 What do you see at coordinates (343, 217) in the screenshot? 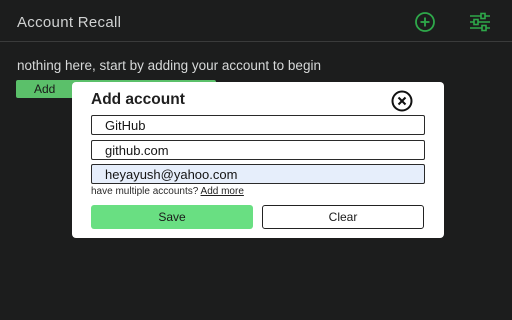
I see `clear-button: Clear` at bounding box center [343, 217].